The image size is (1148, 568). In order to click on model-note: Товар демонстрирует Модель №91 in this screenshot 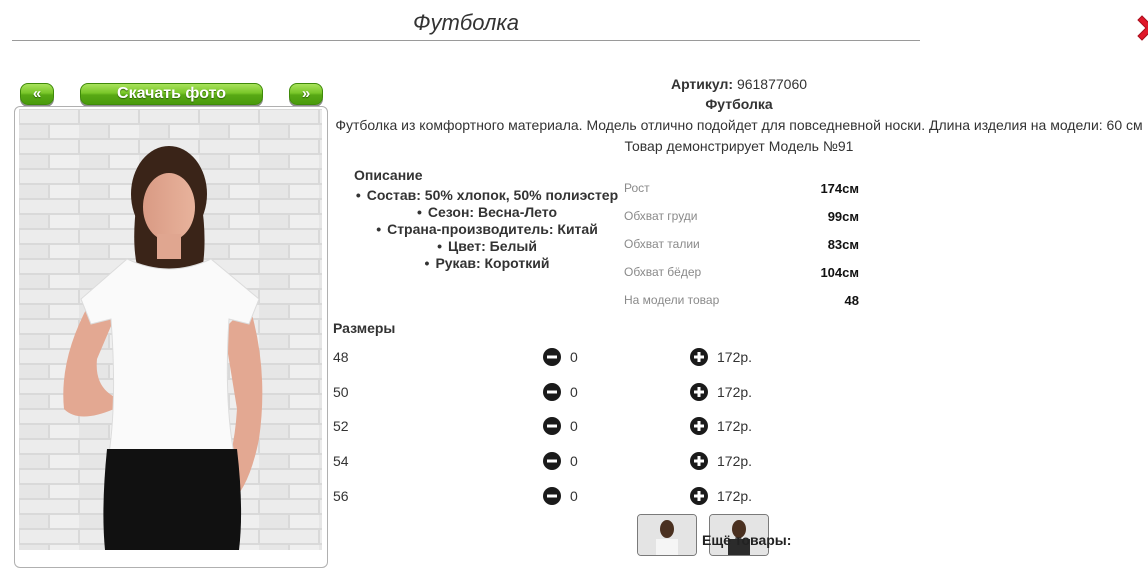, I will do `click(739, 146)`.